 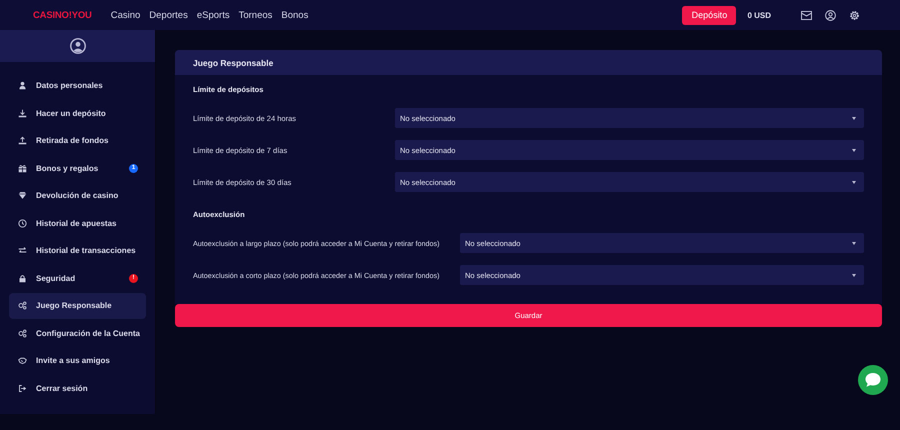 What do you see at coordinates (77, 388) in the screenshot?
I see `sidebar-item: Cerrar sesión` at bounding box center [77, 388].